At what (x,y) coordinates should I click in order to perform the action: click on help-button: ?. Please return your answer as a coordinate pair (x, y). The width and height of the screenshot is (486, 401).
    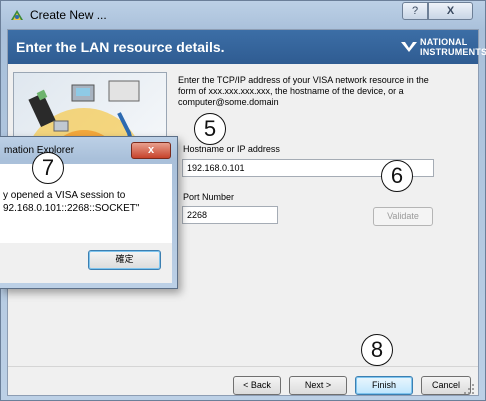
    Looking at the image, I should click on (415, 11).